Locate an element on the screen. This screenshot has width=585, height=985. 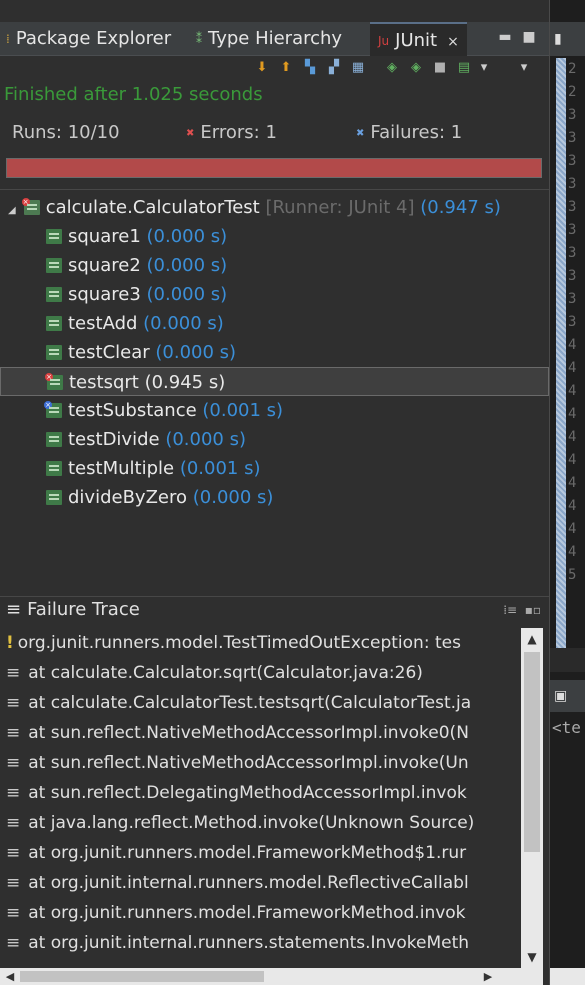
test-case-row: divideByZero (0.000 s) is located at coordinates (274, 497).